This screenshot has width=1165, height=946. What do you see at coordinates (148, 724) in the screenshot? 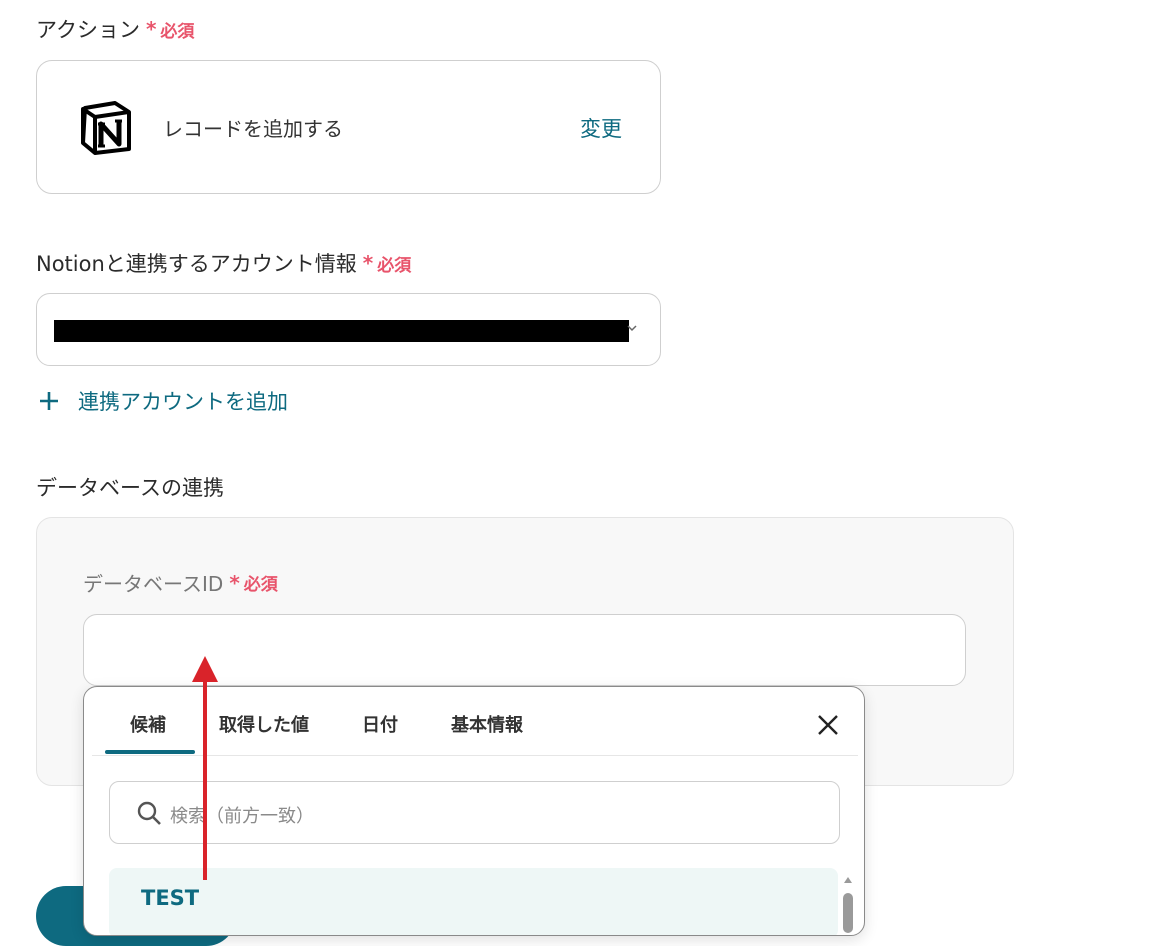
I see `tab-candidates: 候補` at bounding box center [148, 724].